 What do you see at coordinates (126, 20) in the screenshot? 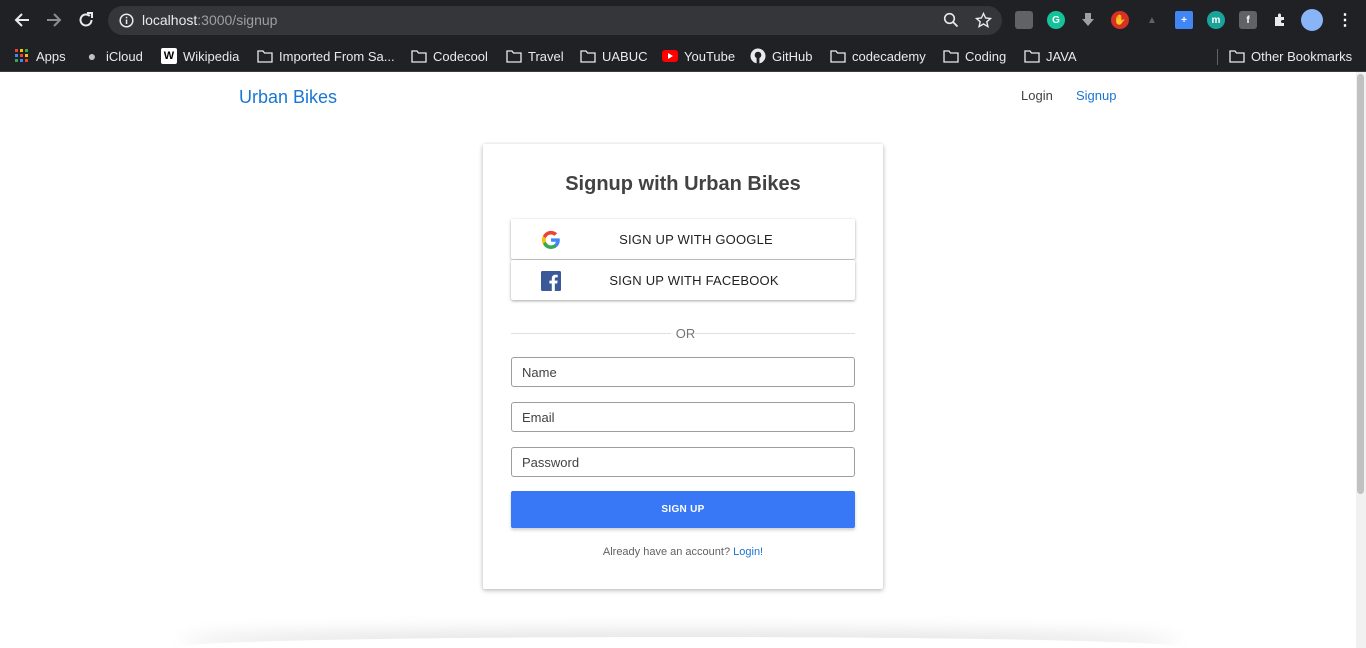
I see `info-icon` at bounding box center [126, 20].